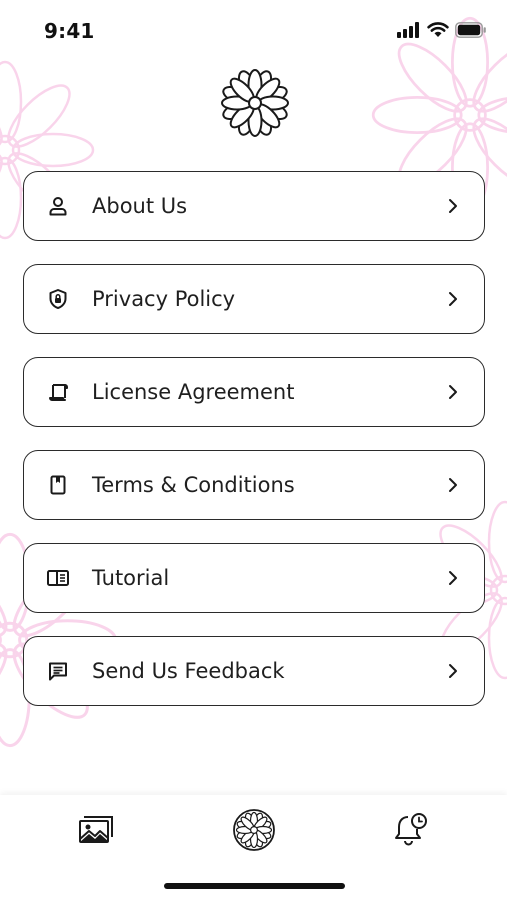 Image resolution: width=507 pixels, height=900 pixels. I want to click on cellular-signal-icon, so click(408, 30).